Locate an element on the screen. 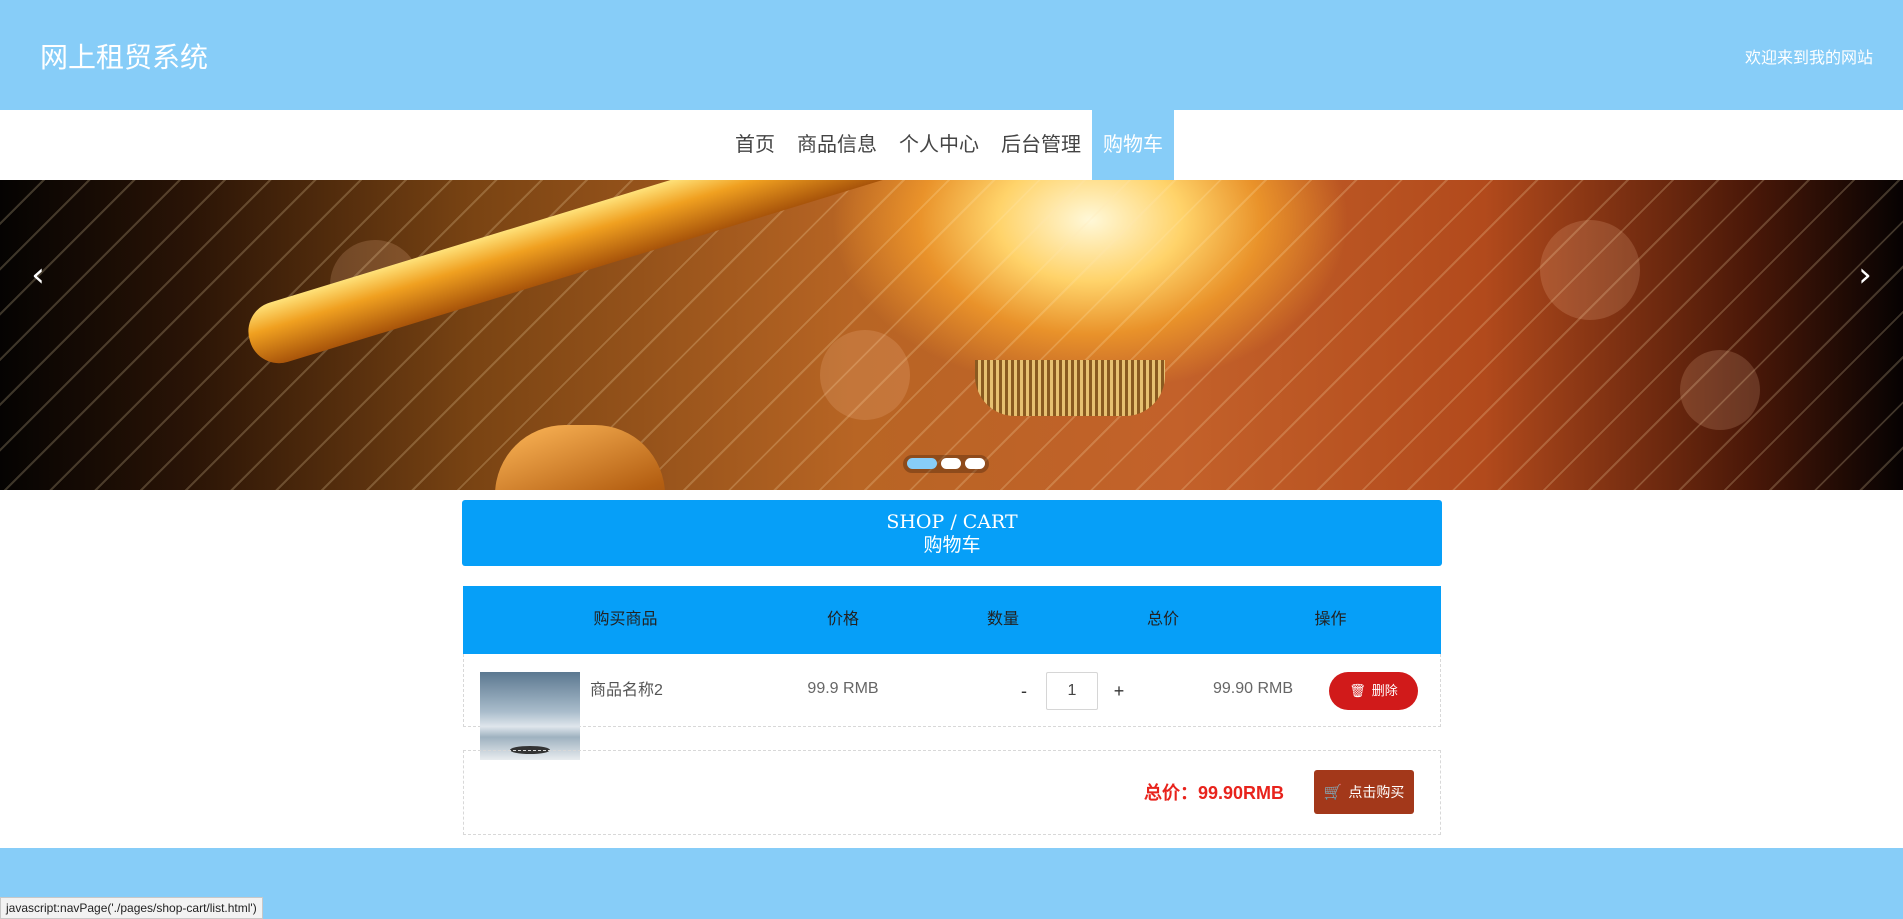 The height and width of the screenshot is (919, 1903). microphone-tip is located at coordinates (291, 487).